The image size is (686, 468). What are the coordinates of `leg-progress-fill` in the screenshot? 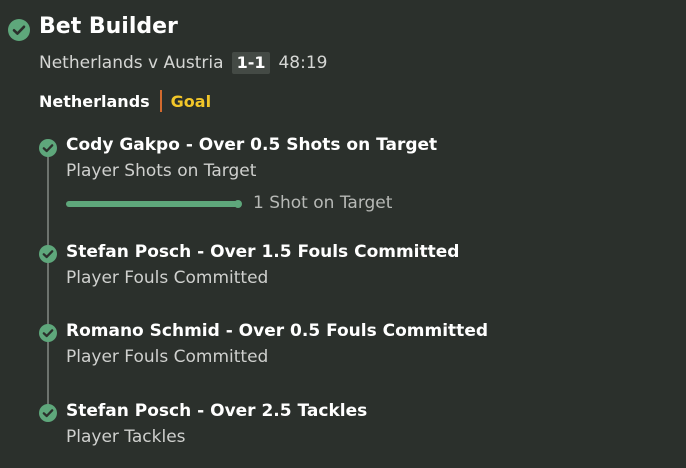 It's located at (152, 204).